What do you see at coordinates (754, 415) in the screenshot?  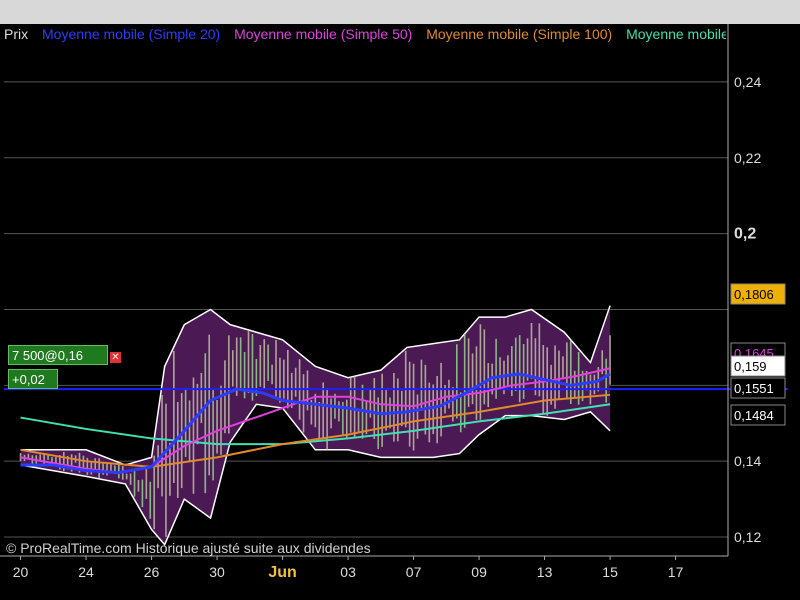 I see `price-label-4: 0,1484` at bounding box center [754, 415].